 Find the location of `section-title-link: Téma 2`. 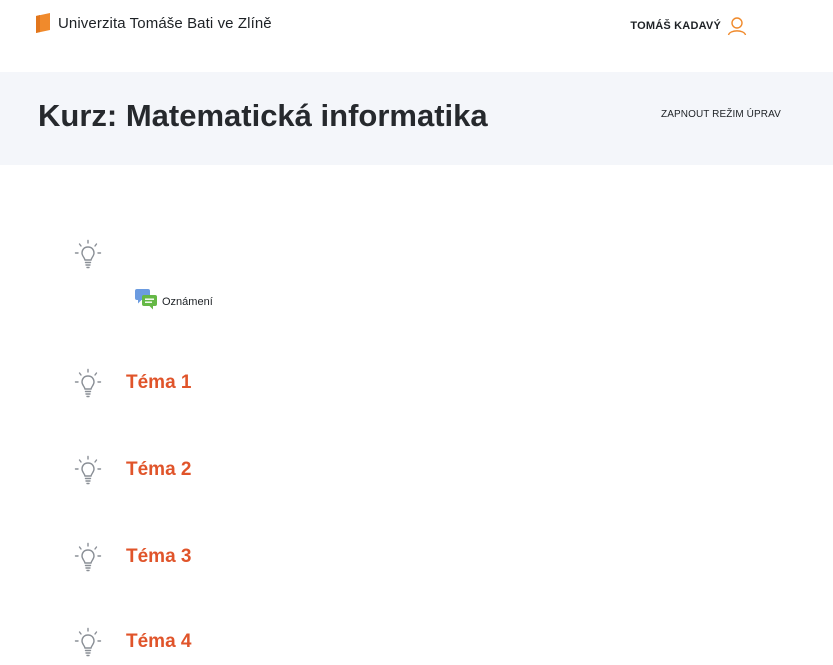

section-title-link: Téma 2 is located at coordinates (158, 470).